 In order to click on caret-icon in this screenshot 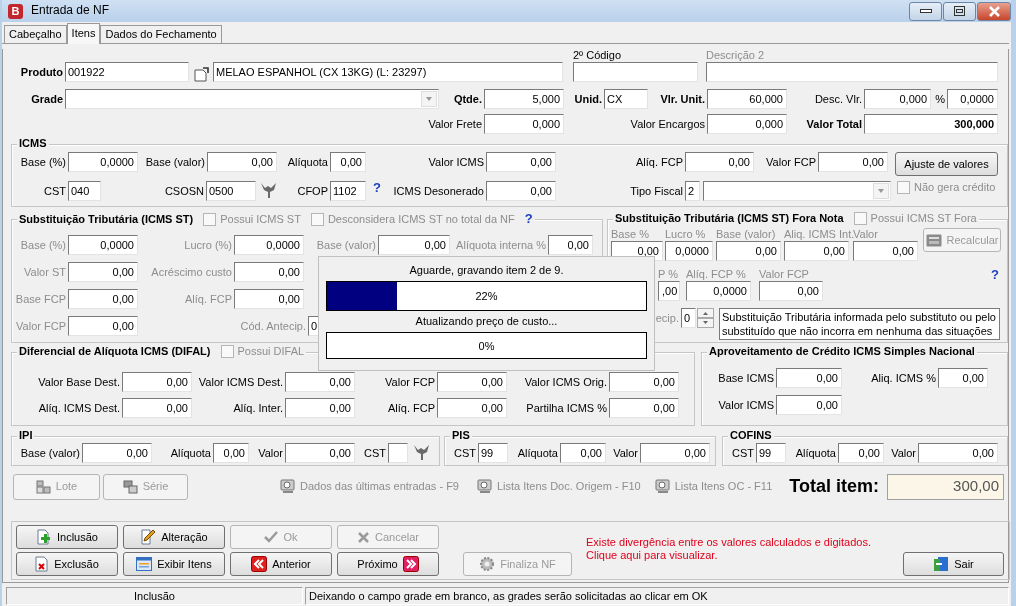, I will do `click(429, 99)`.